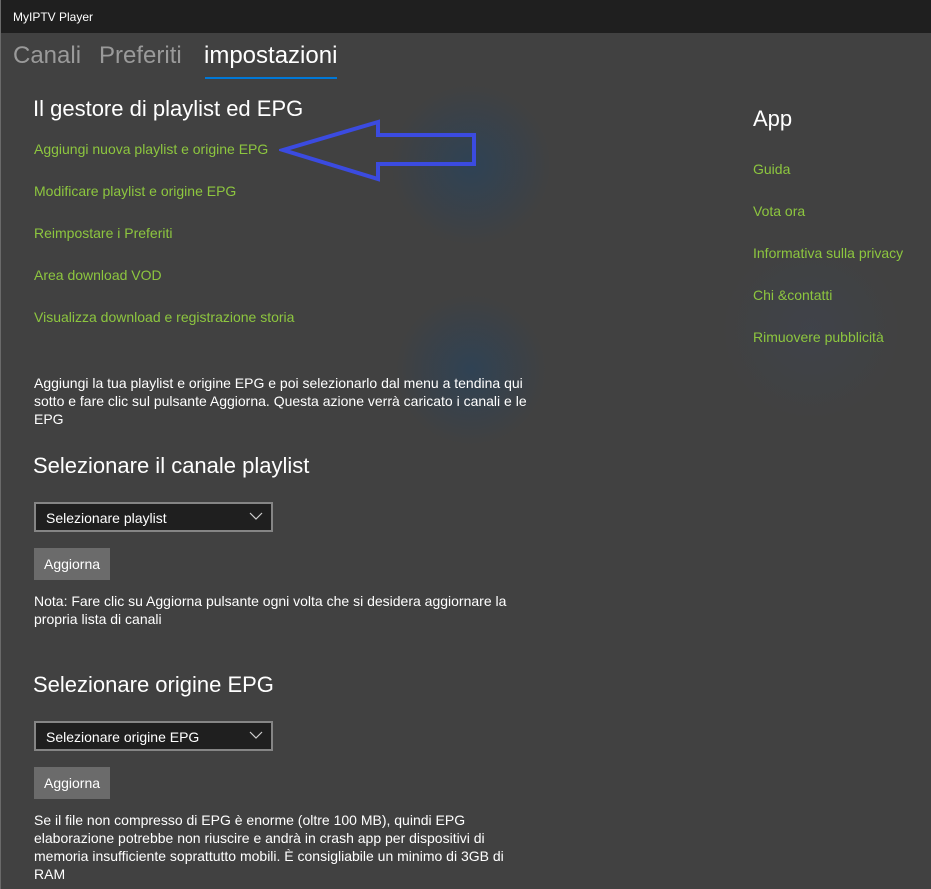 The image size is (931, 889). What do you see at coordinates (818, 337) in the screenshot?
I see `remove-ads-link: Rimuovere pubblicità` at bounding box center [818, 337].